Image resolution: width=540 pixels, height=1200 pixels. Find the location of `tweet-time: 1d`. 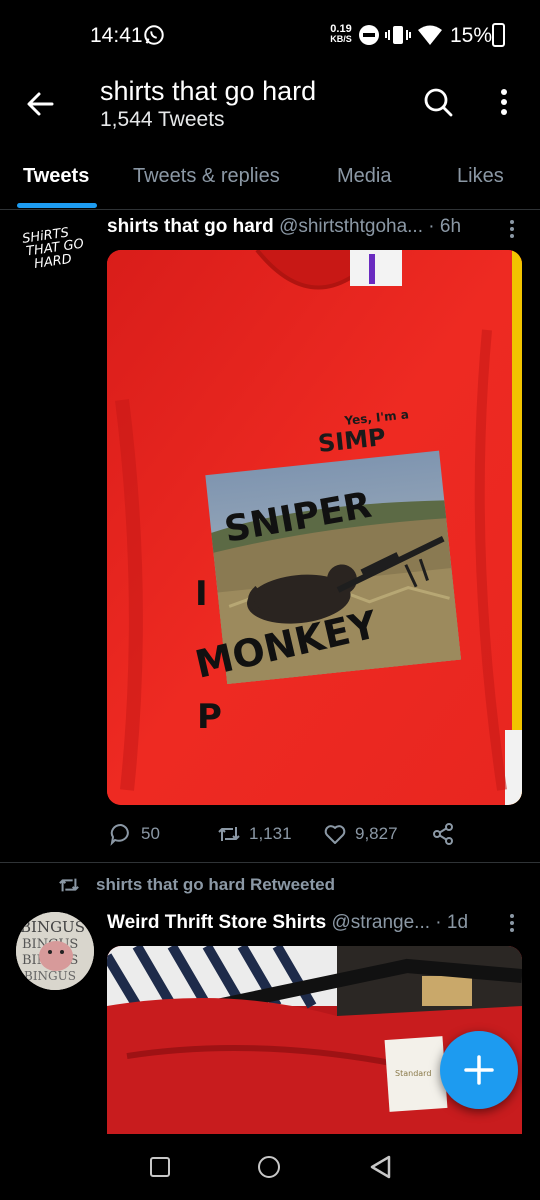

tweet-time: 1d is located at coordinates (457, 922).